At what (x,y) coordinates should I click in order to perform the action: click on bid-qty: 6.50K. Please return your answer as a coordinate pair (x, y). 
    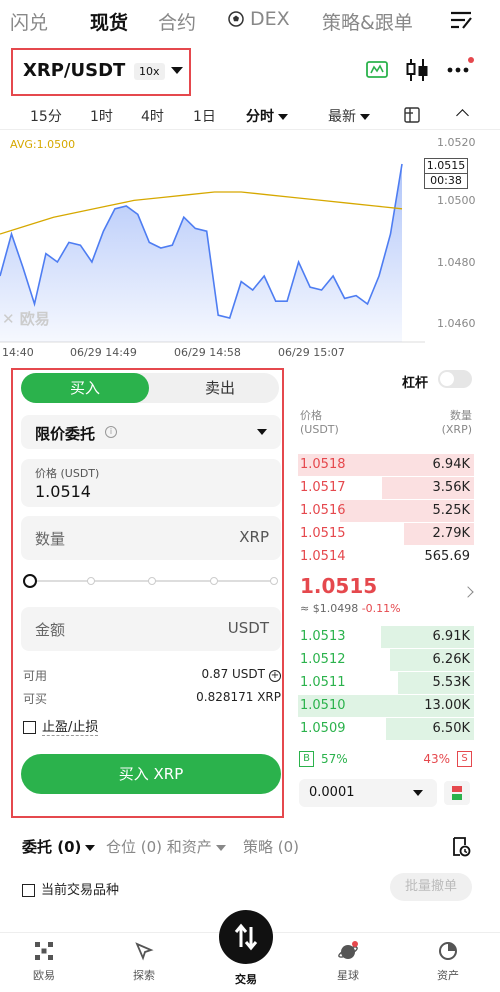
    Looking at the image, I should click on (451, 728).